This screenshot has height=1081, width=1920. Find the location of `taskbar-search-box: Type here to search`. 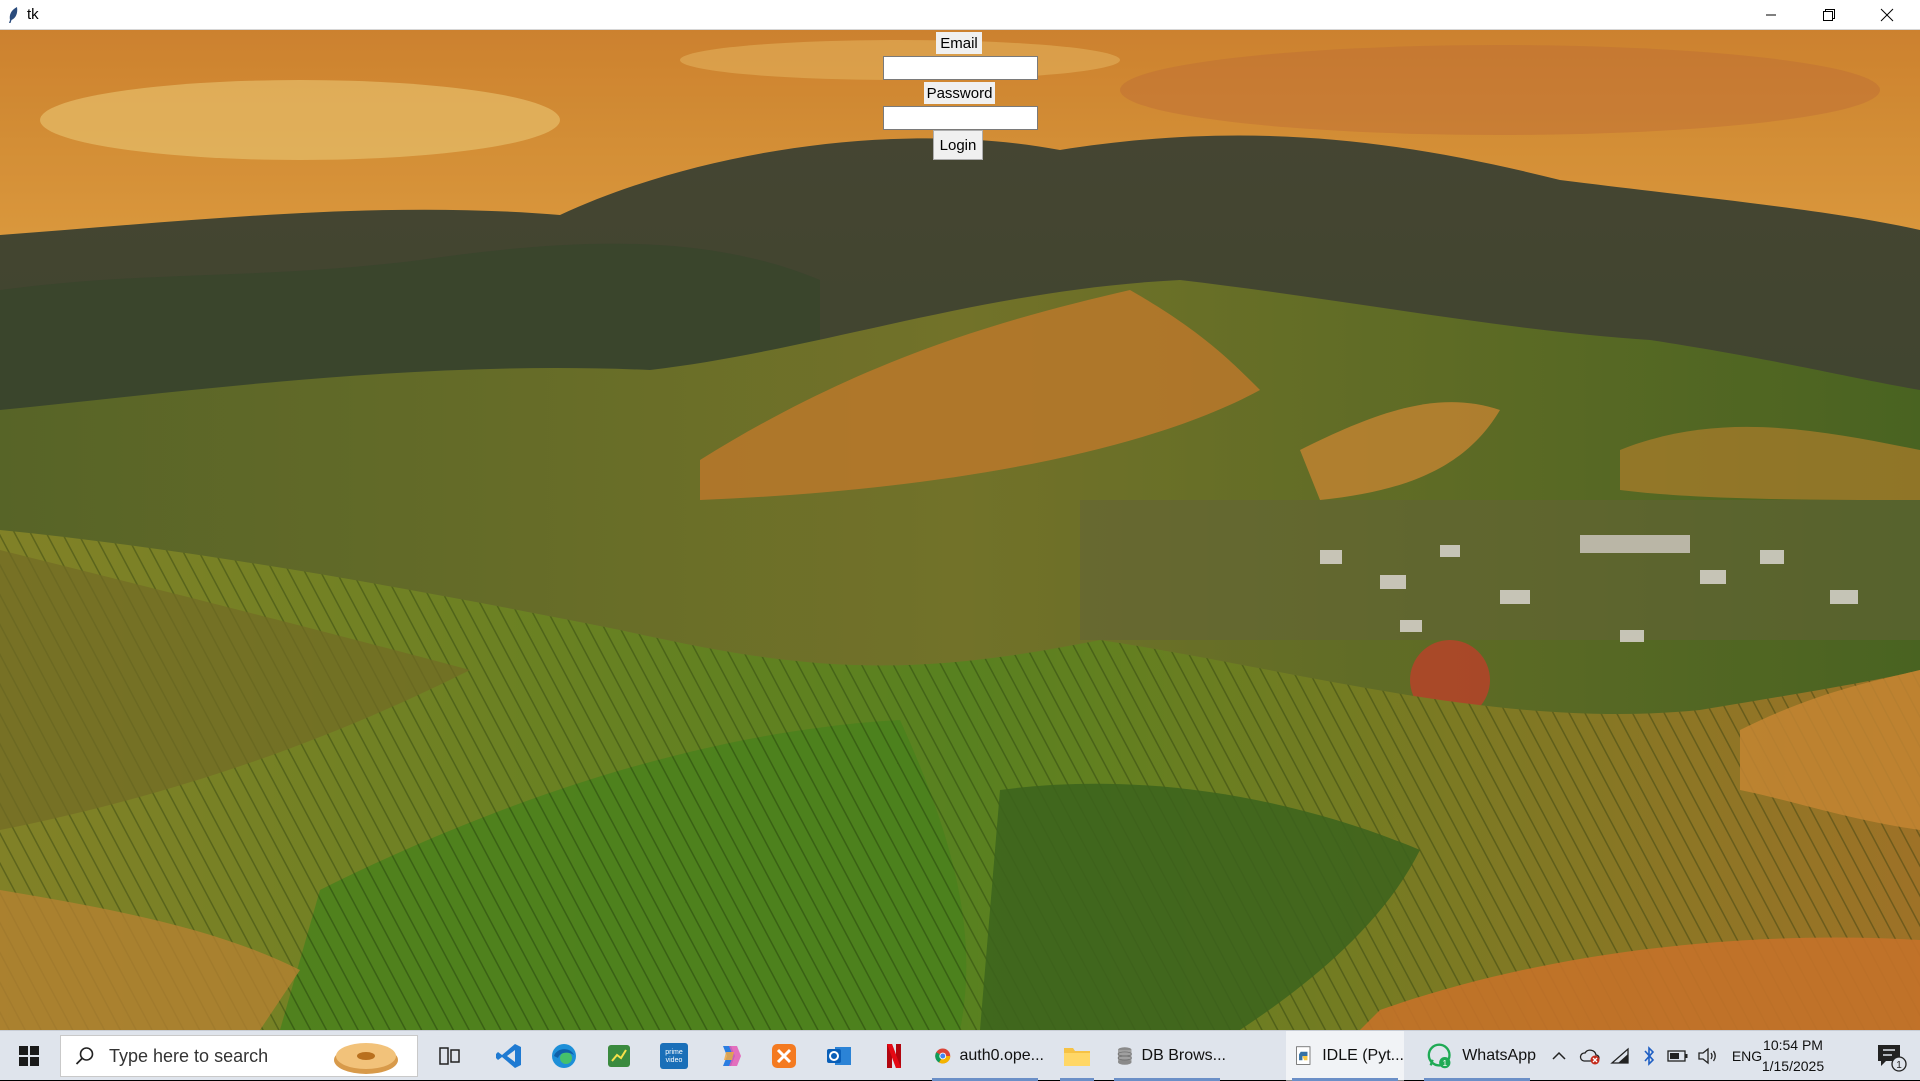

taskbar-search-box: Type here to search is located at coordinates (239, 1056).